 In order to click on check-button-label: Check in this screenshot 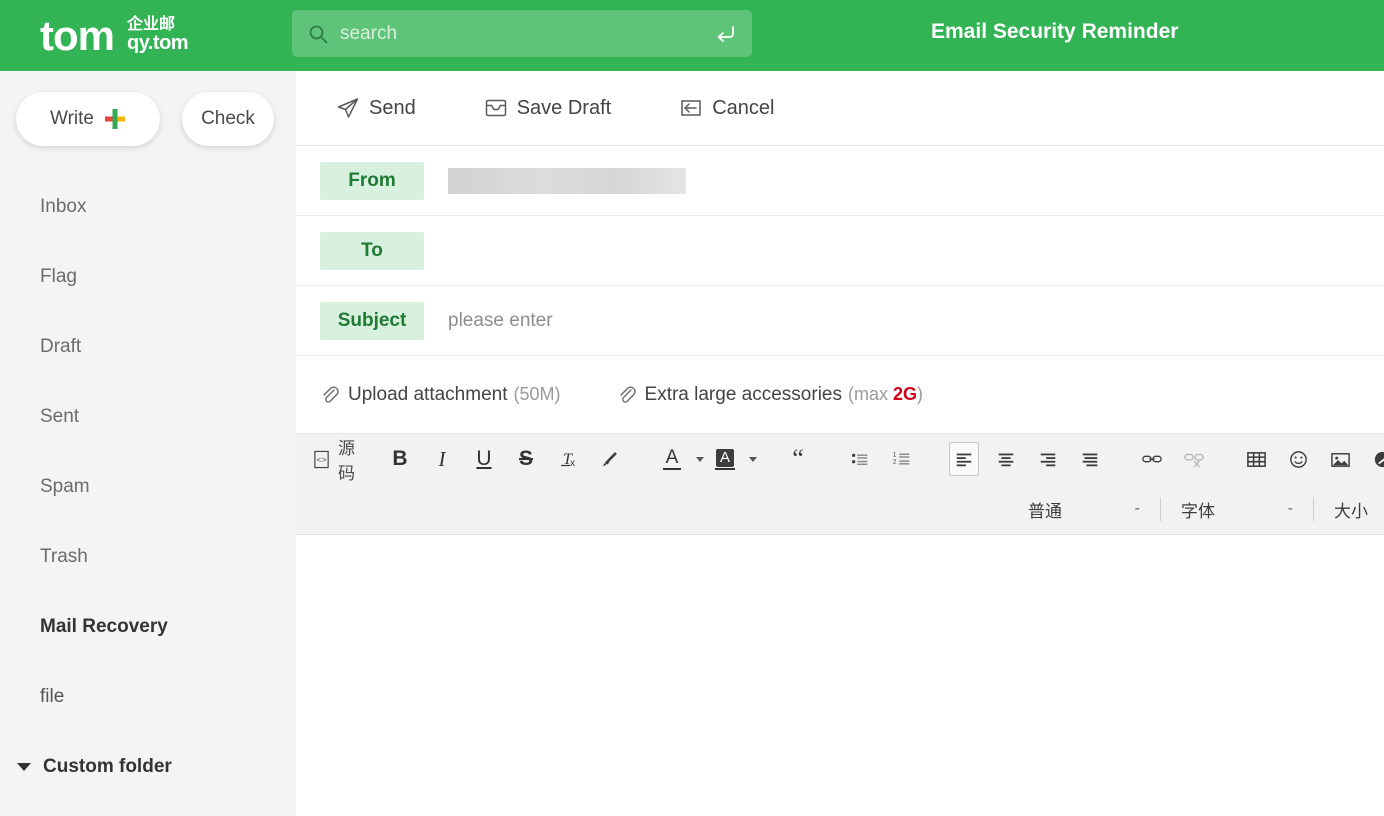, I will do `click(228, 118)`.